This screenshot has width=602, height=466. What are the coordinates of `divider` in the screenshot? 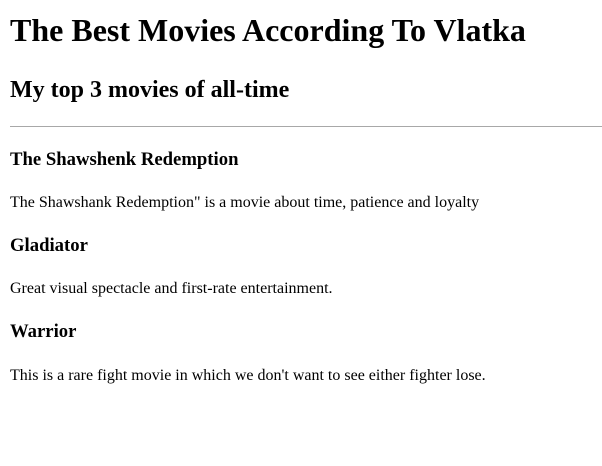 It's located at (306, 126).